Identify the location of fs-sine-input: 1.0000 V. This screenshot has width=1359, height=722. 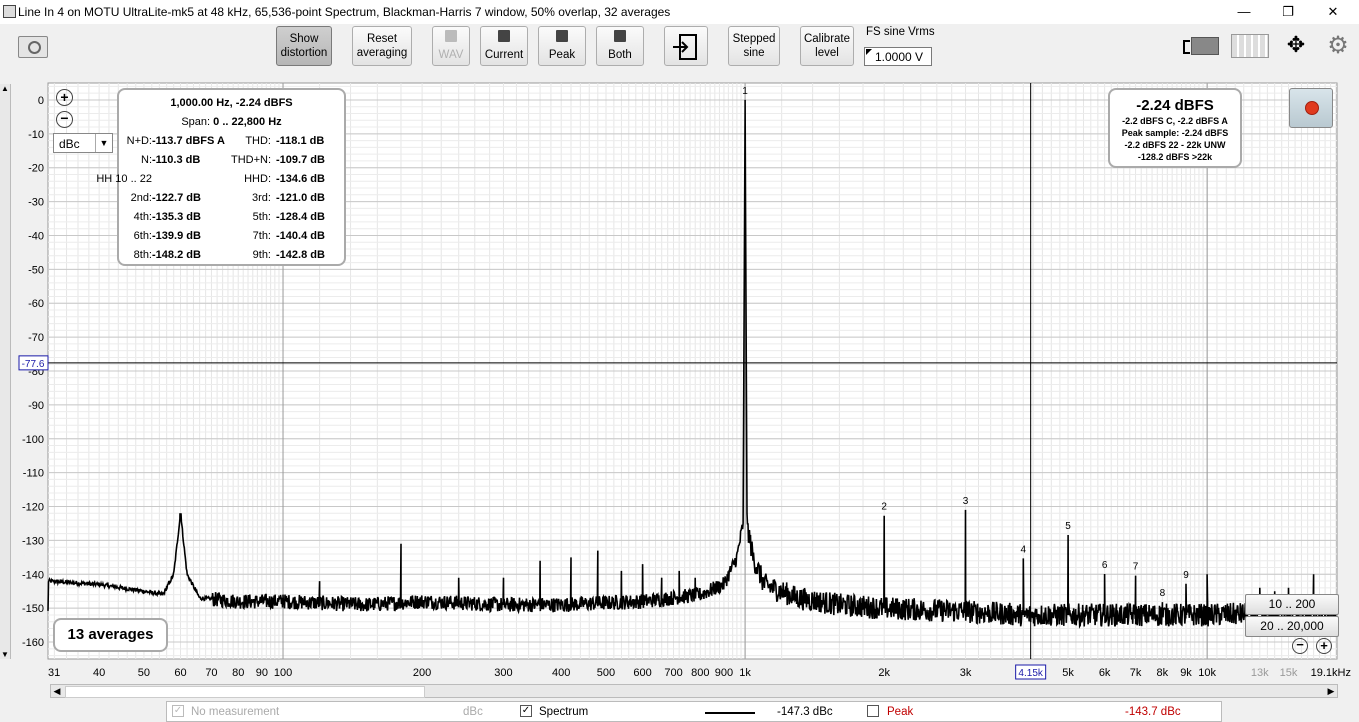
(898, 56).